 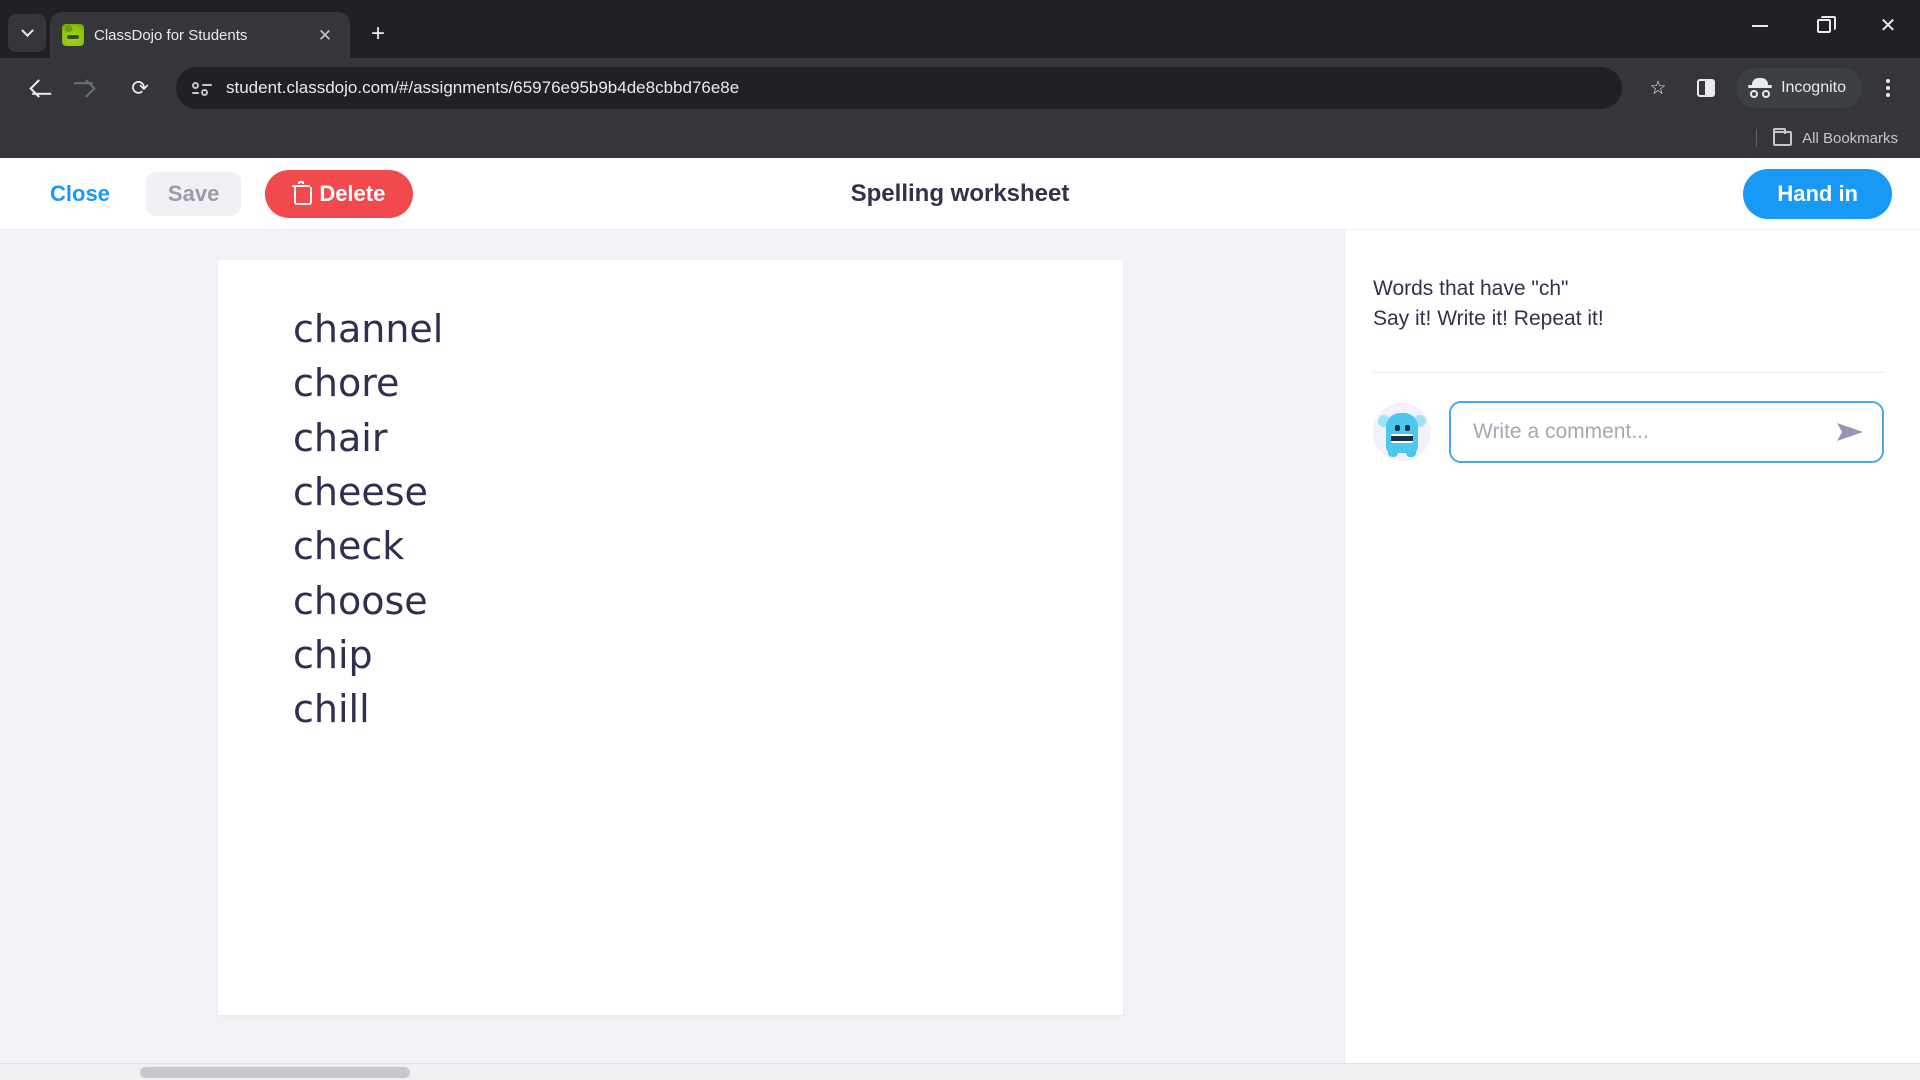 I want to click on all-bookmarks-label: All Bookmarks, so click(x=1850, y=138).